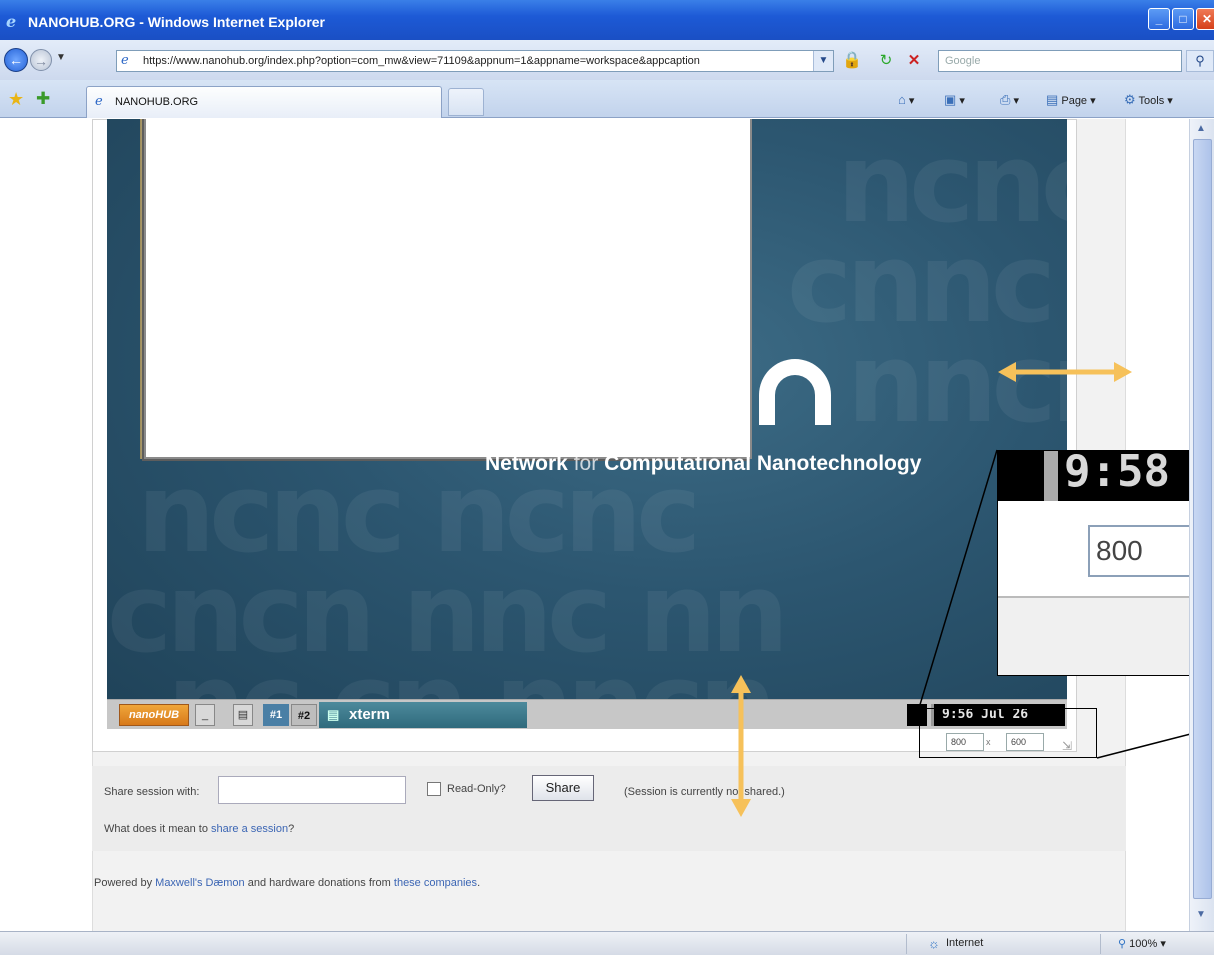  I want to click on zoom-level: ⚲ 100% ▾, so click(1142, 943).